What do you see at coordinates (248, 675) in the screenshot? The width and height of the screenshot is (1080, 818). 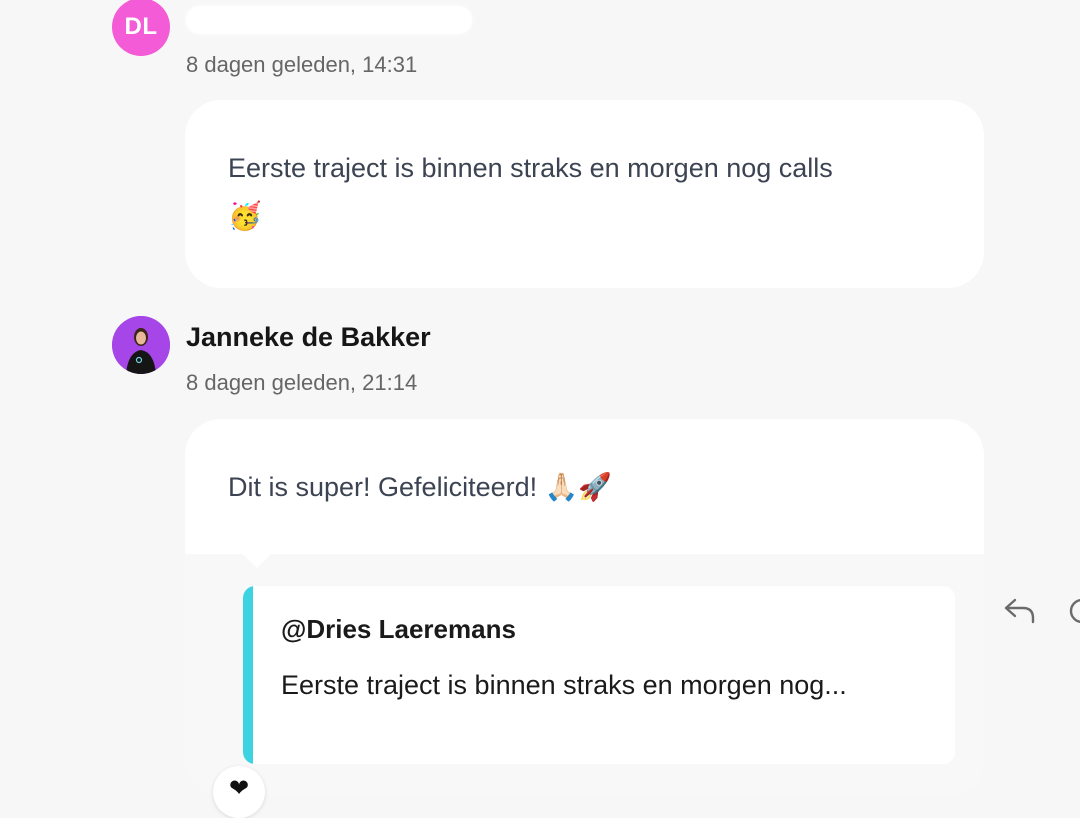 I see `quote-accent-bar` at bounding box center [248, 675].